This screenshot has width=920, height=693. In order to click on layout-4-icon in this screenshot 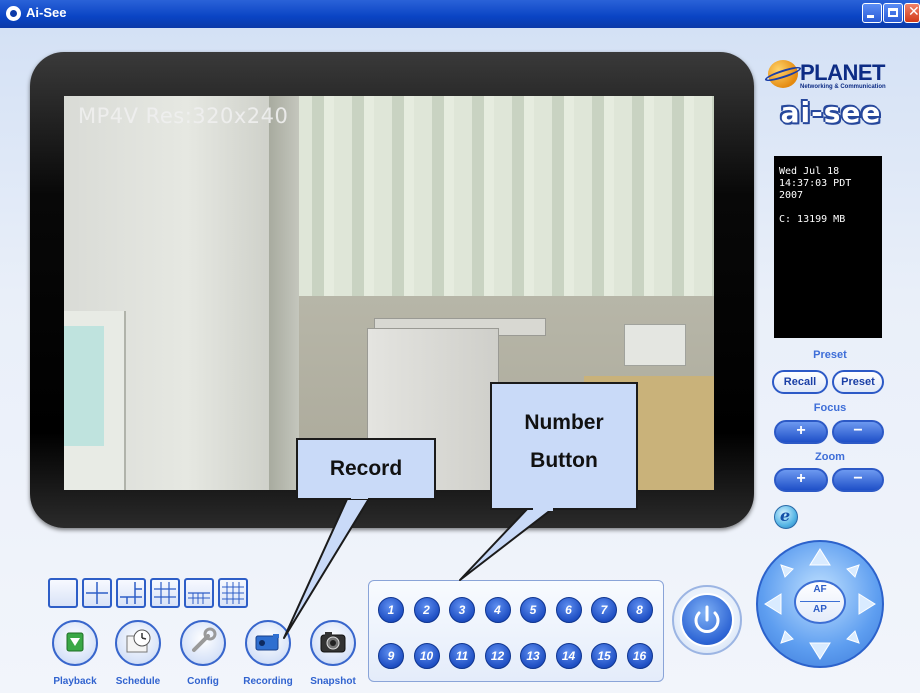, I will do `click(97, 593)`.